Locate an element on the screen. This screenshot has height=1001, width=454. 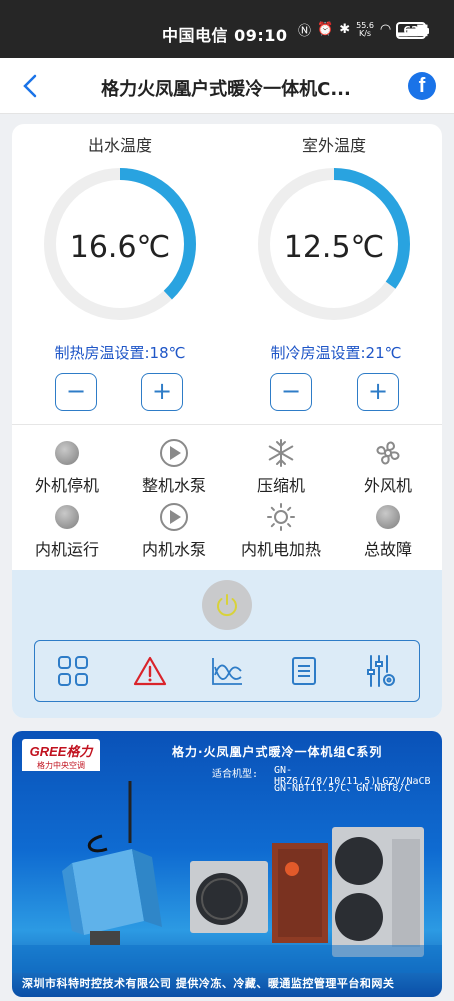
status-indoor-run: 内机运行 is located at coordinates (67, 531).